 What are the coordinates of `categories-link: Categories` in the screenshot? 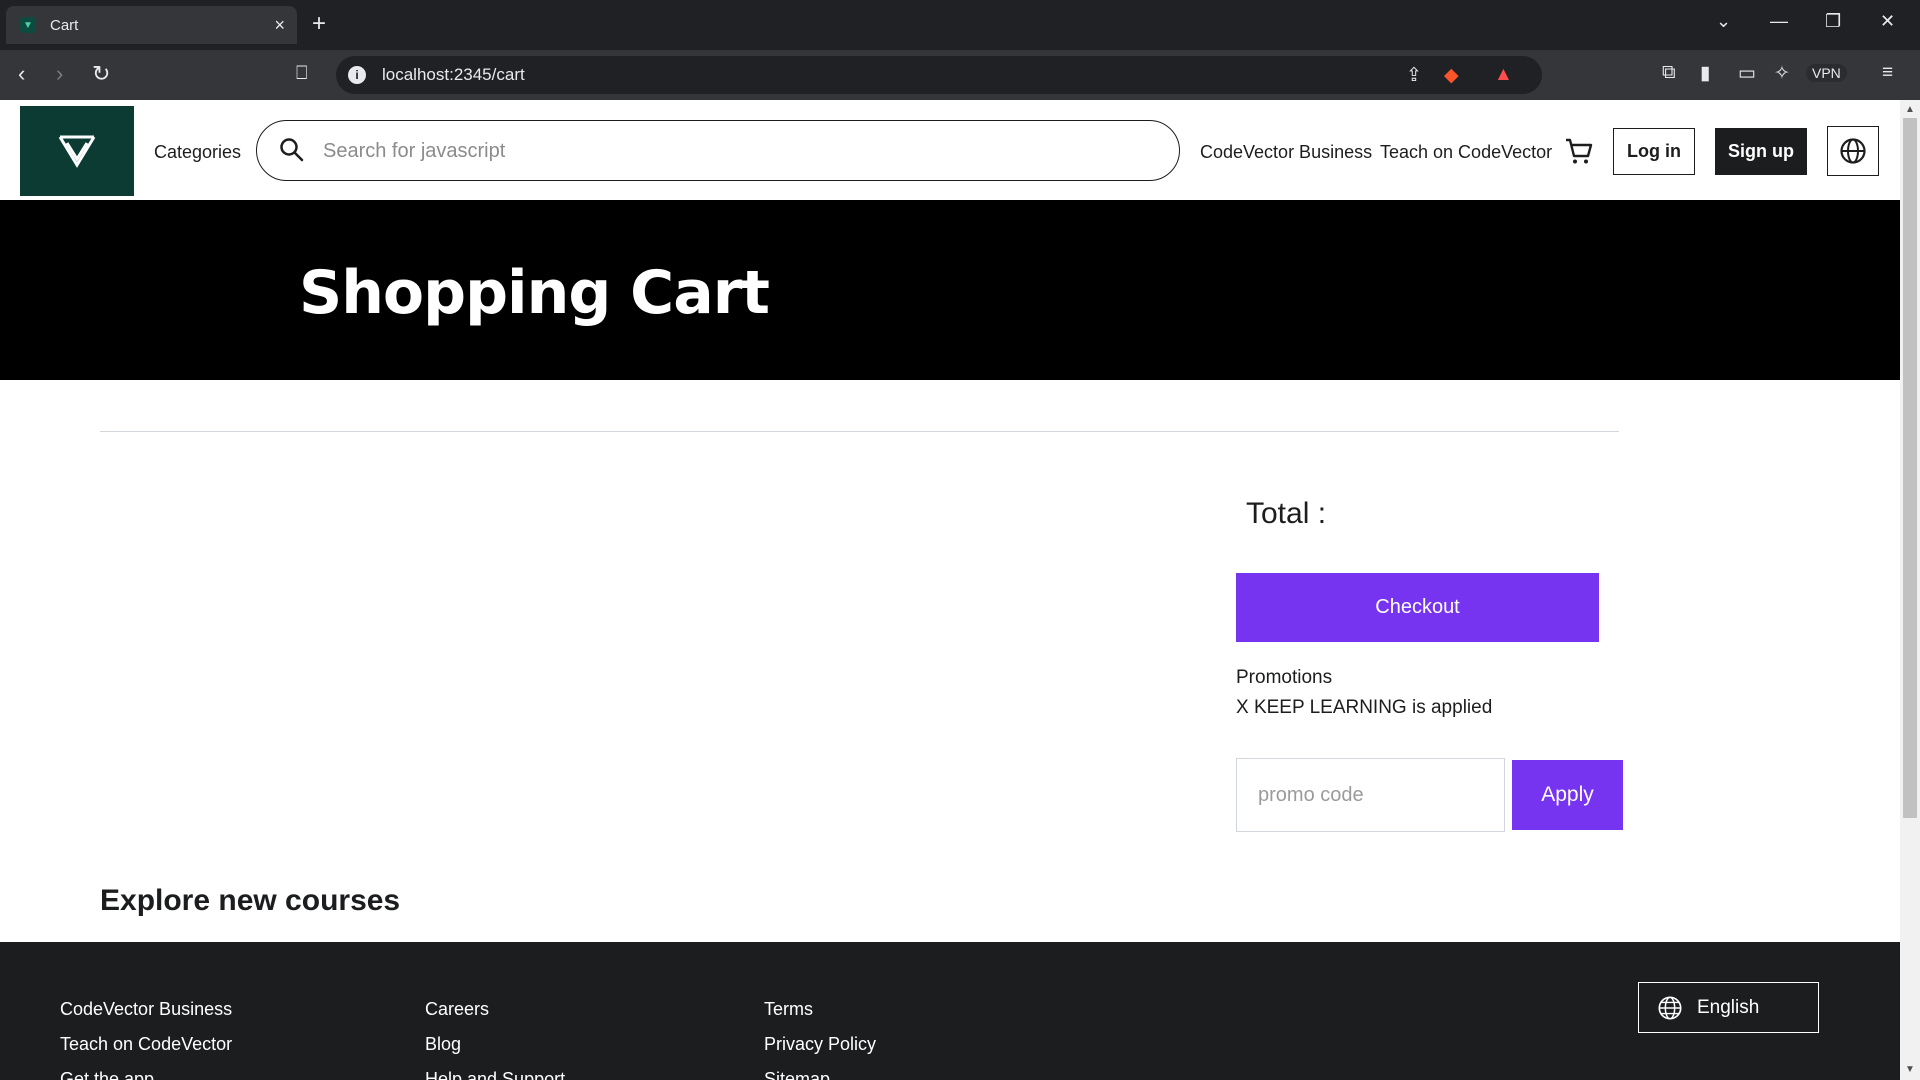 It's located at (197, 152).